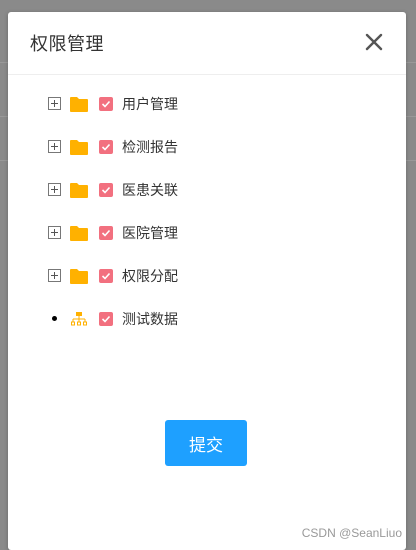  What do you see at coordinates (54, 318) in the screenshot?
I see `bullet-icon` at bounding box center [54, 318].